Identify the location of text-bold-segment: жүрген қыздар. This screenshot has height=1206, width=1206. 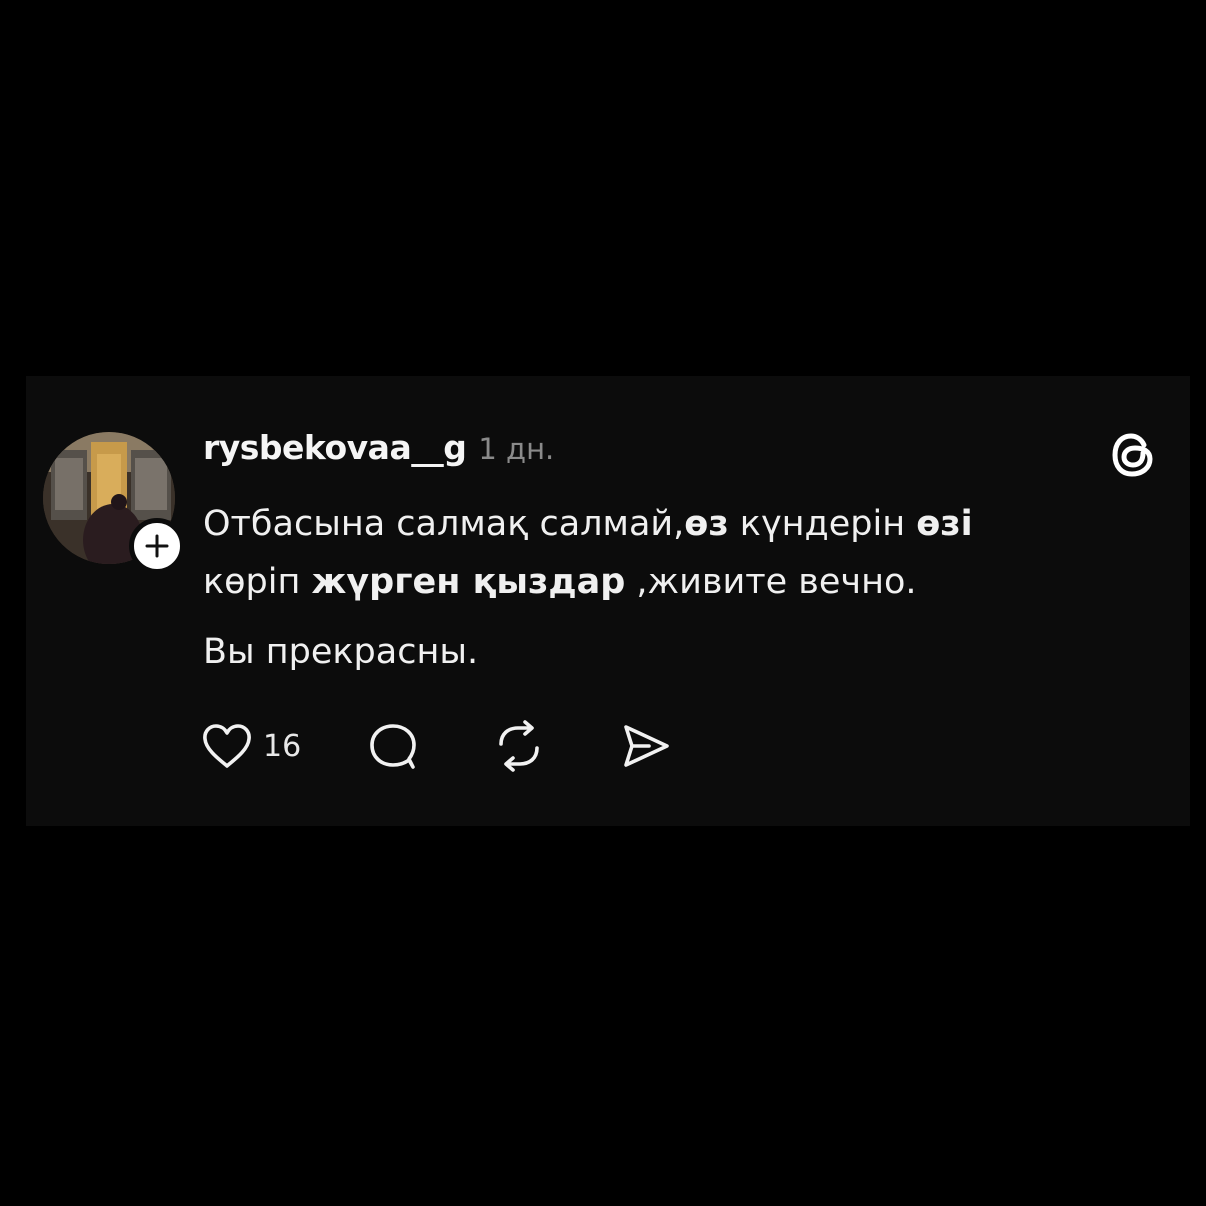
(468, 582).